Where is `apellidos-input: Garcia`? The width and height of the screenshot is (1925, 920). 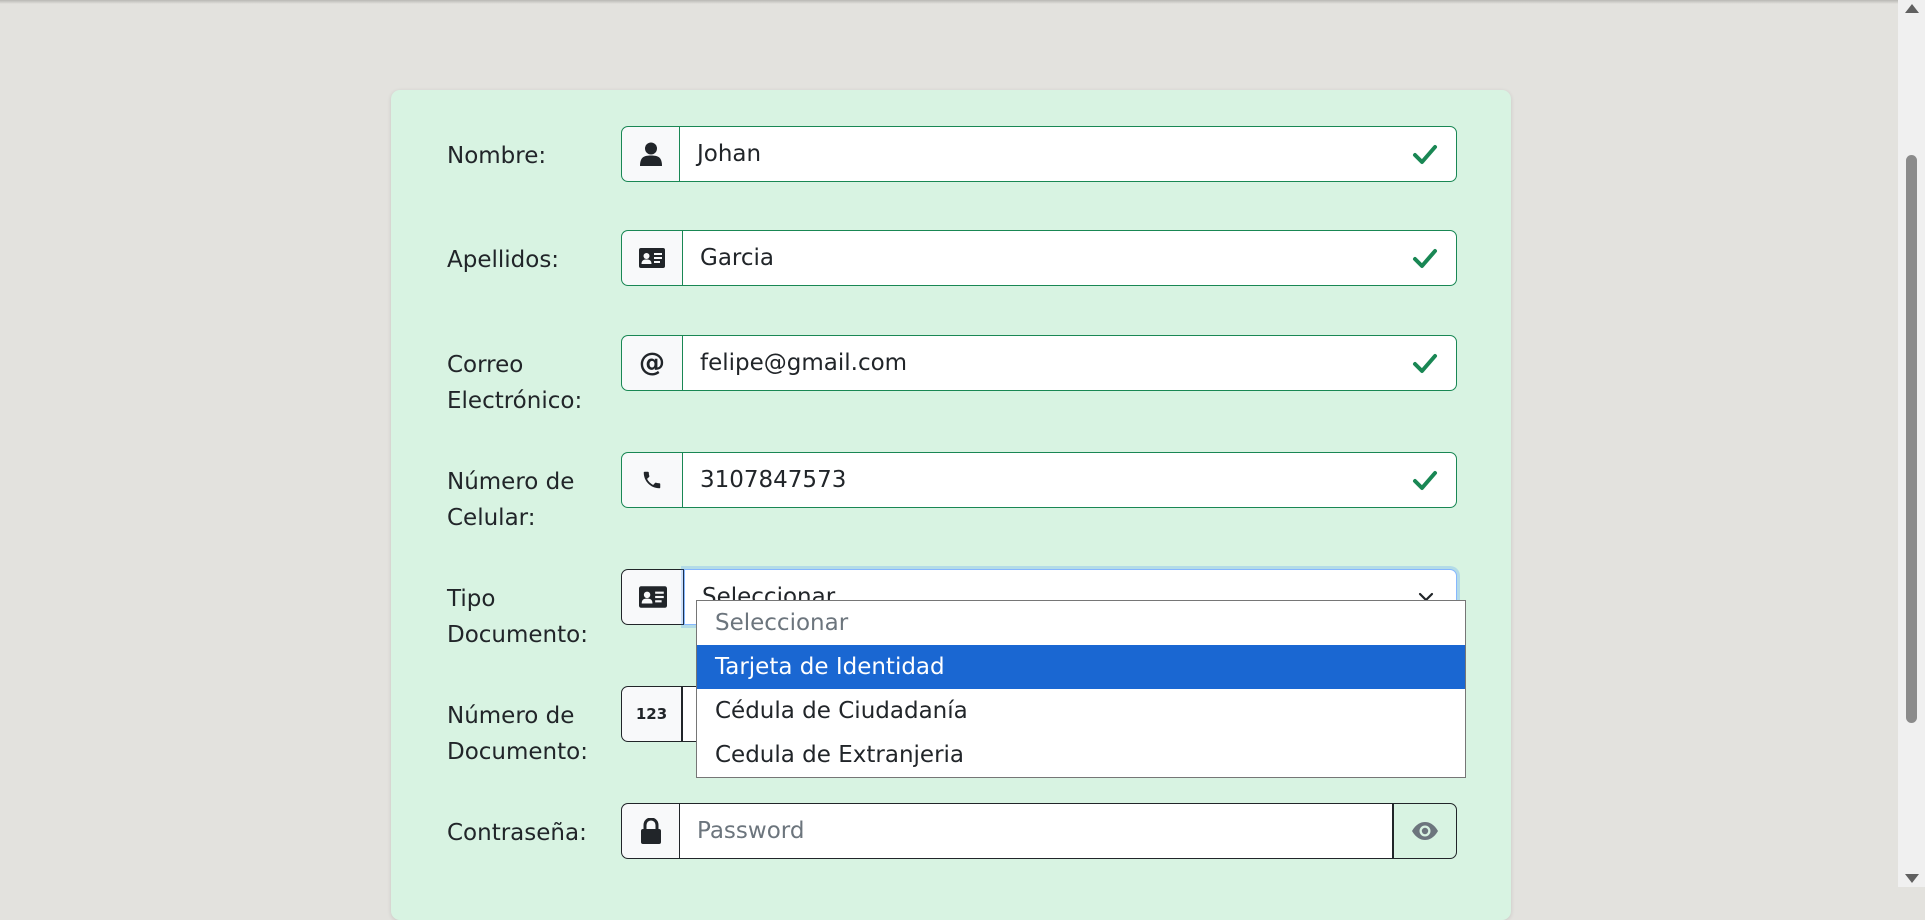
apellidos-input: Garcia is located at coordinates (1069, 258).